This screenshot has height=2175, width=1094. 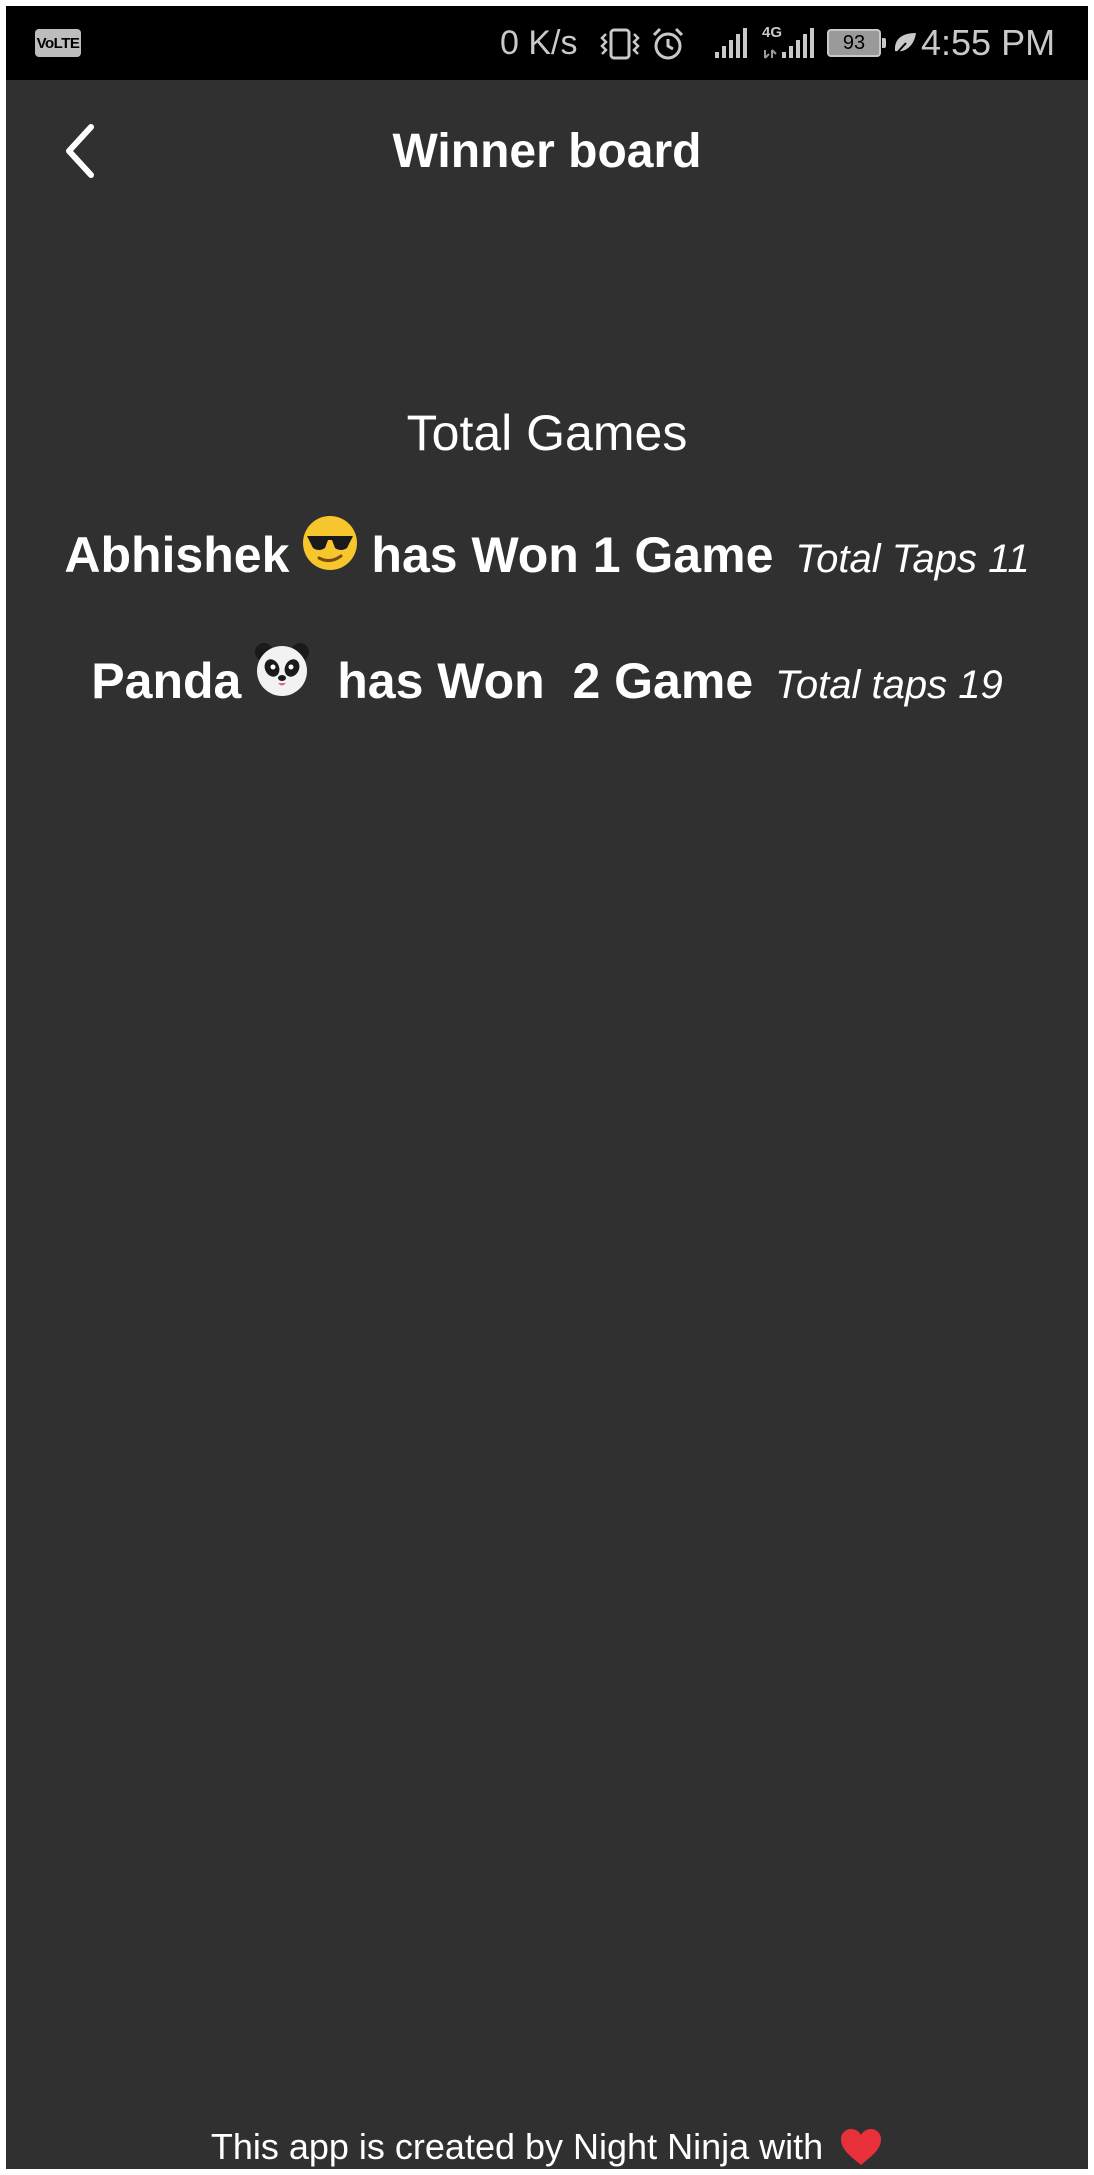 What do you see at coordinates (58, 43) in the screenshot?
I see `volte-icon: VoLTE` at bounding box center [58, 43].